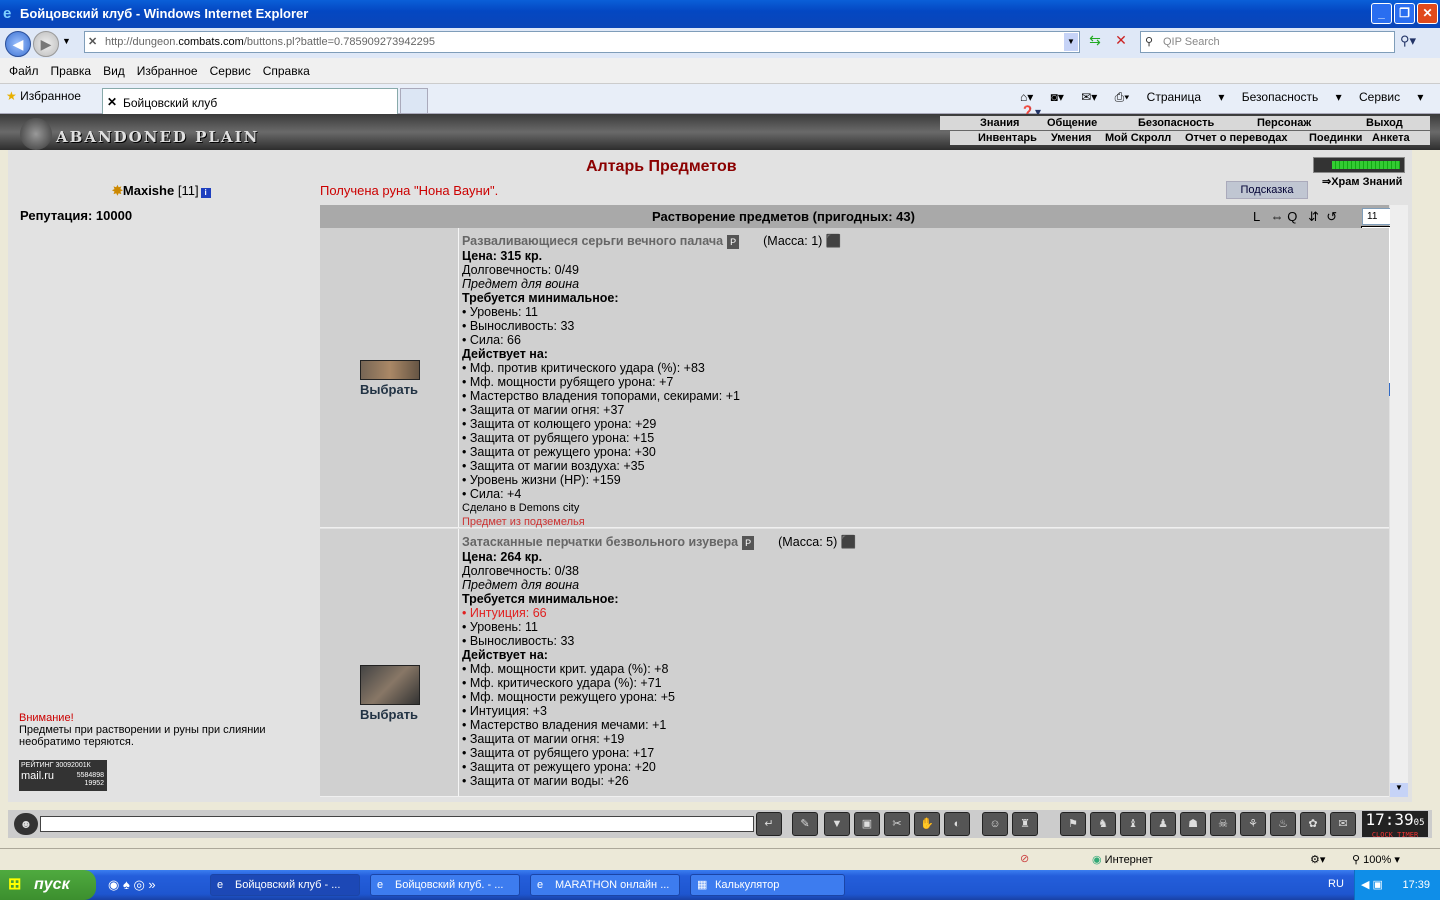 The width and height of the screenshot is (1440, 900). Describe the element at coordinates (66, 41) in the screenshot. I see `history-dropdown-icon: ▼` at that location.